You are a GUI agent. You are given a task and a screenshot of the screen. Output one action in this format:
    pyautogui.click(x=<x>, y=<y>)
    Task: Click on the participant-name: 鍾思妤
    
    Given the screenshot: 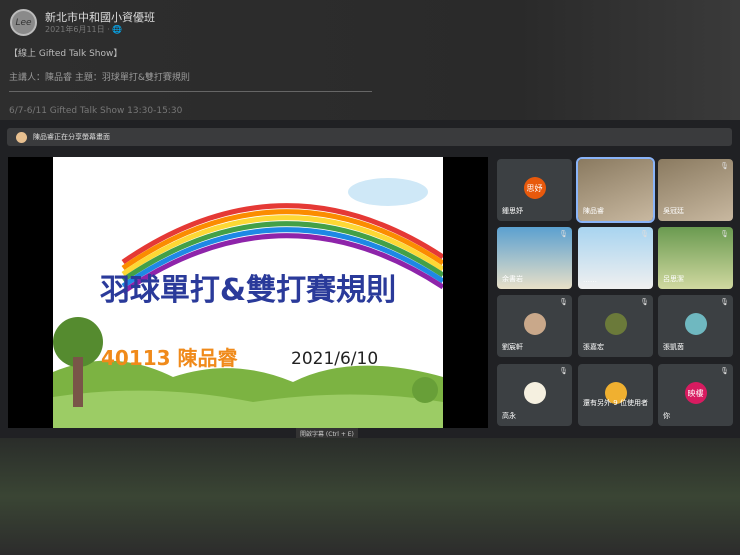 What is the action you would take?
    pyautogui.click(x=512, y=211)
    